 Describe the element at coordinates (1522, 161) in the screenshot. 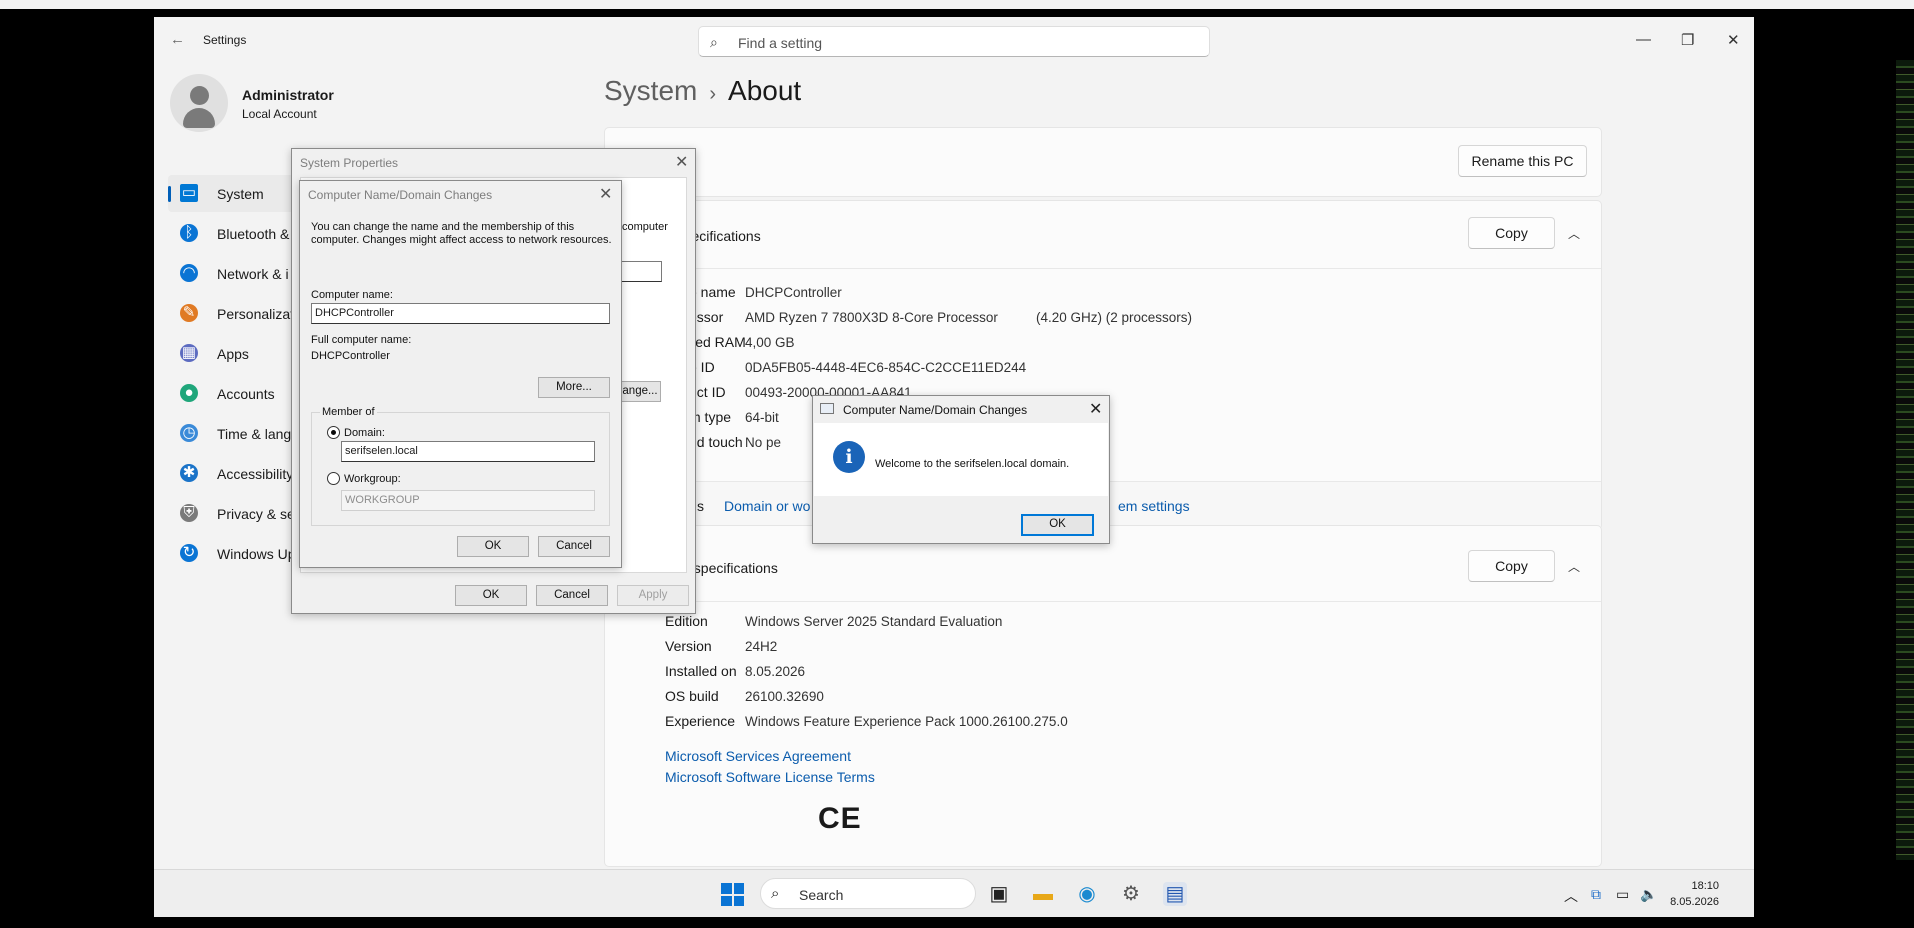

I see `rename-pc-button: Rename this PC` at that location.